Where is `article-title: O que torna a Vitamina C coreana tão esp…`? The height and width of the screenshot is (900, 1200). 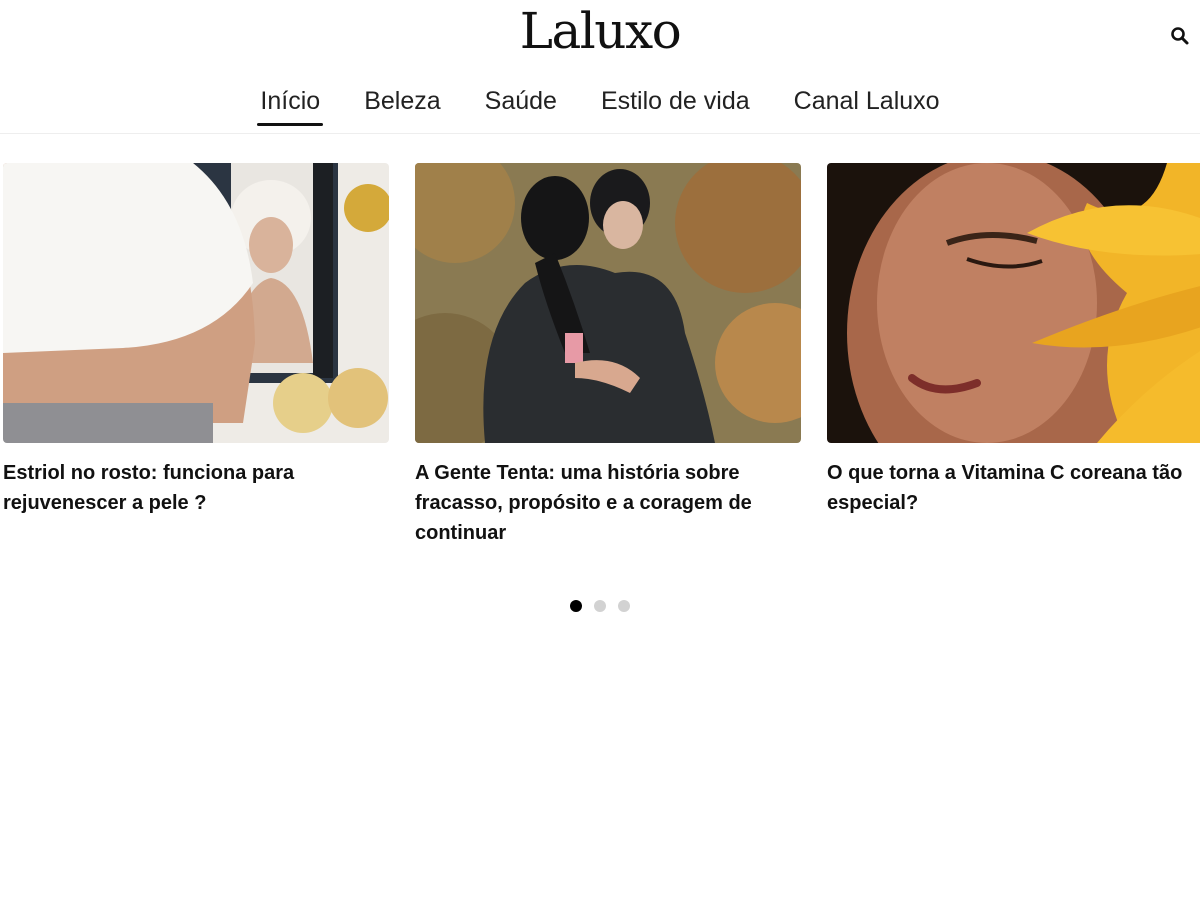
article-title: O que torna a Vitamina C coreana tão esp… is located at coordinates (1013, 488).